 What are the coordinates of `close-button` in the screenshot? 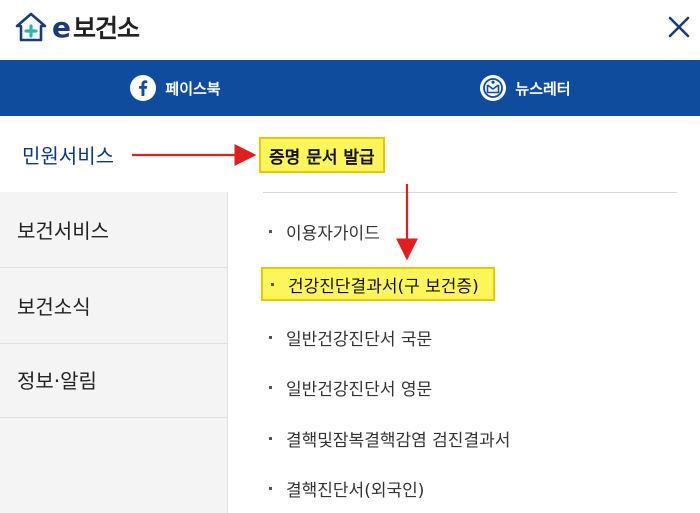 It's located at (679, 27).